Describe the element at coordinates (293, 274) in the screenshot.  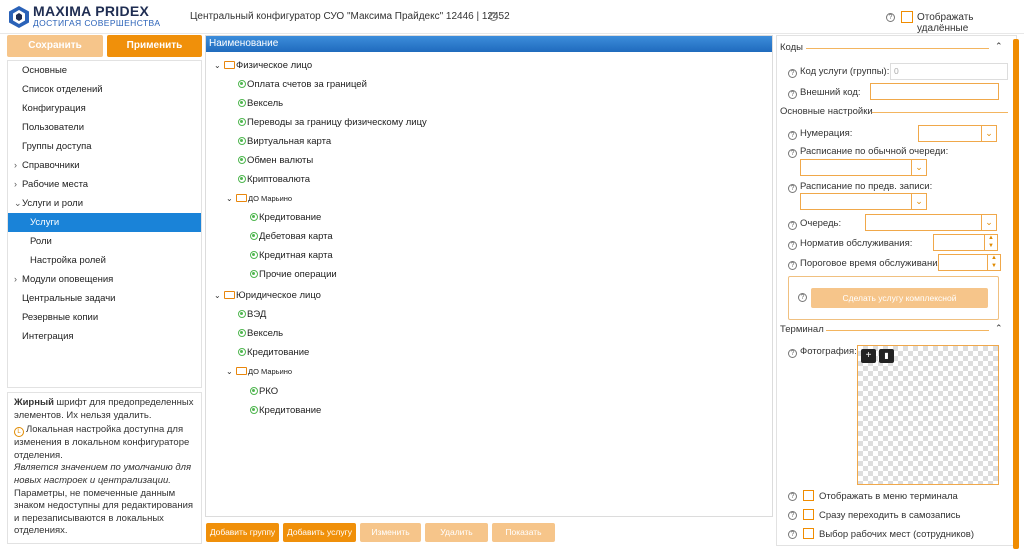
I see `tree-node-service: Прочие операции` at that location.